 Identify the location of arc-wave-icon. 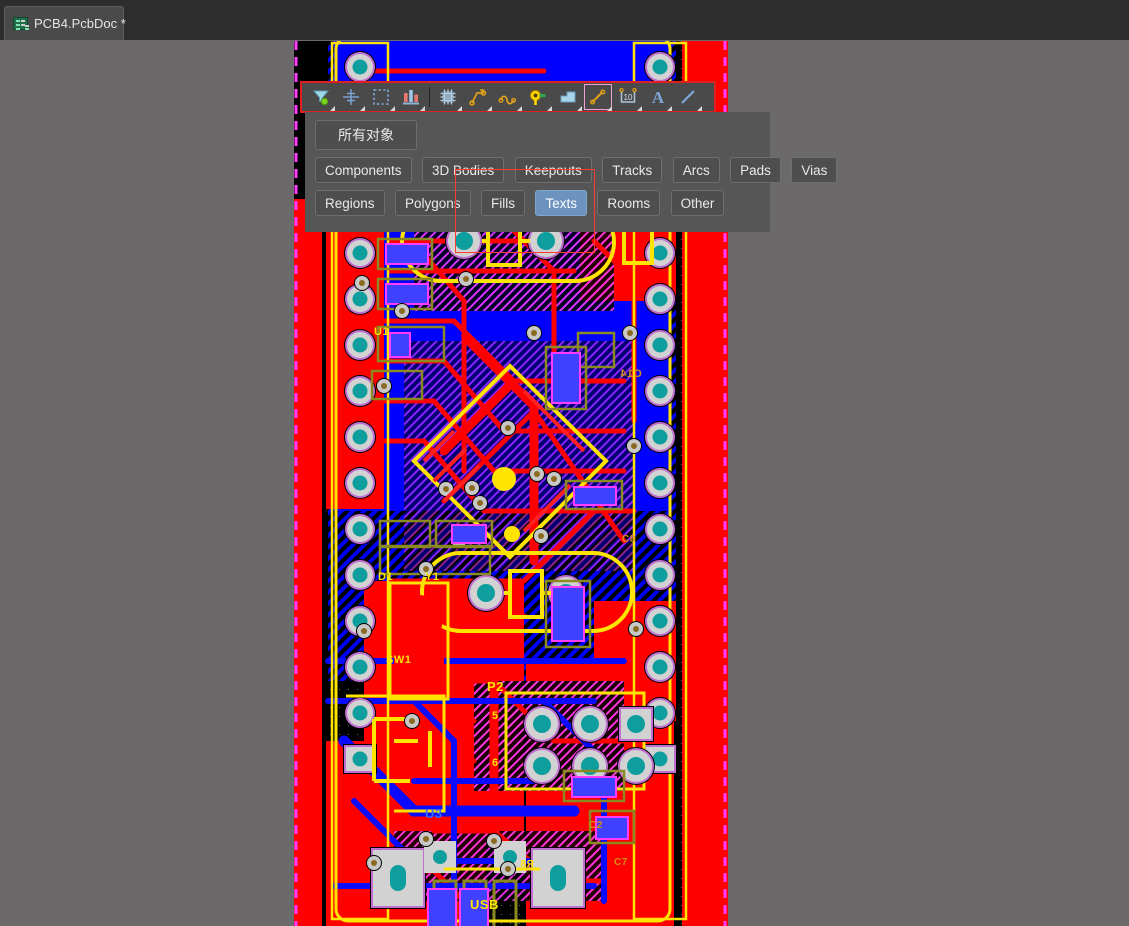
(508, 97).